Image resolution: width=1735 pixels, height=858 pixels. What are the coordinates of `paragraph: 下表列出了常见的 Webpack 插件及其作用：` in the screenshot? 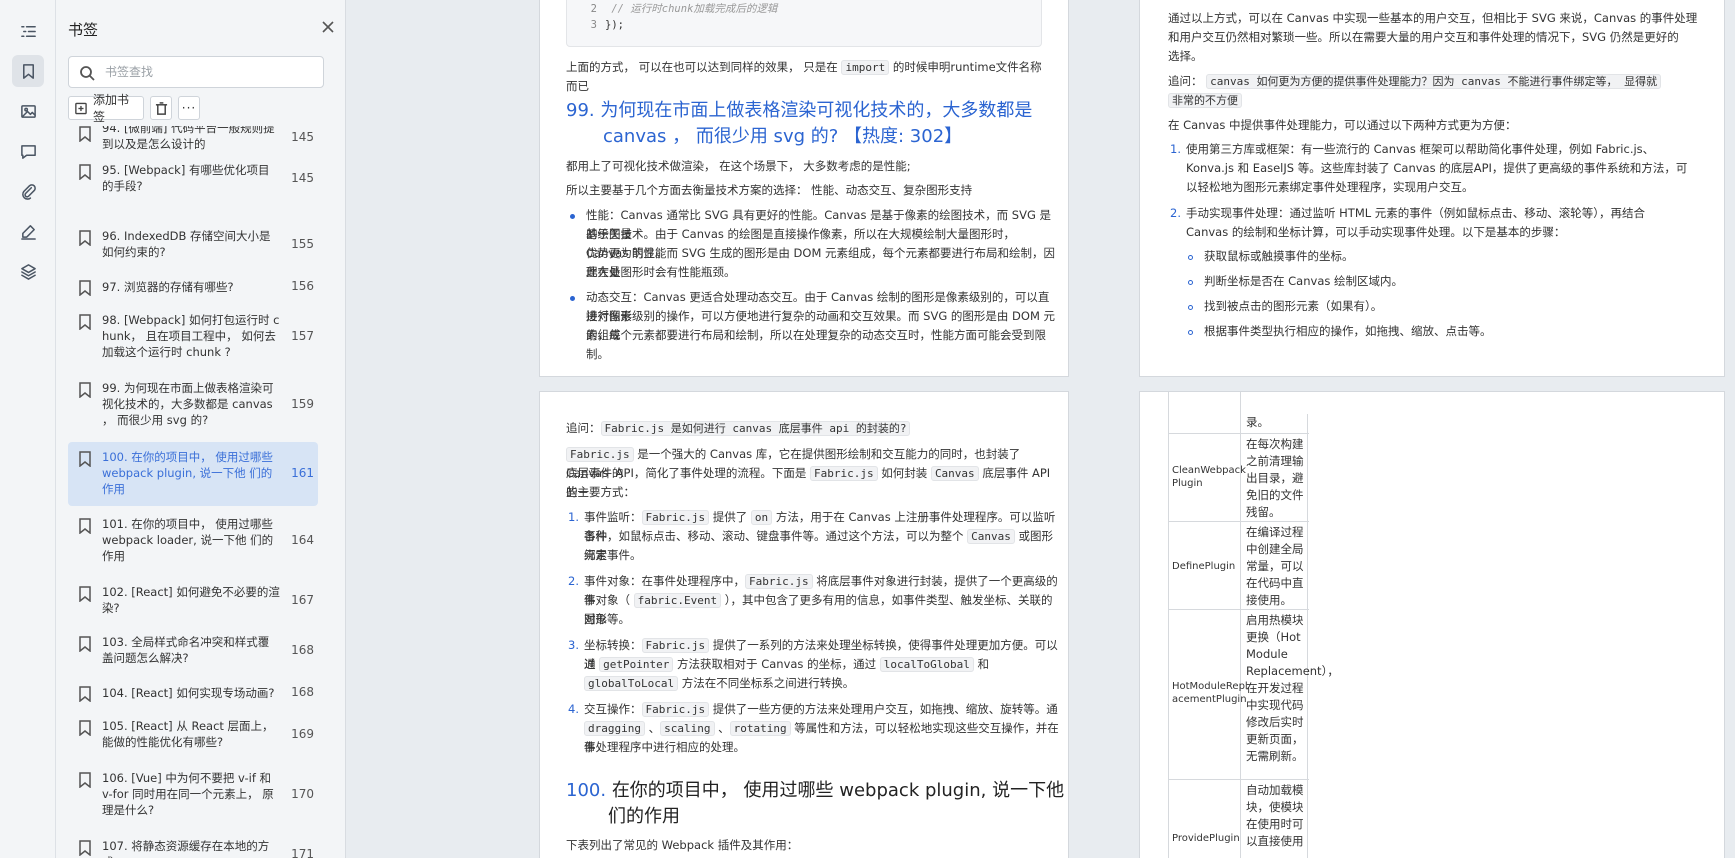 It's located at (682, 845).